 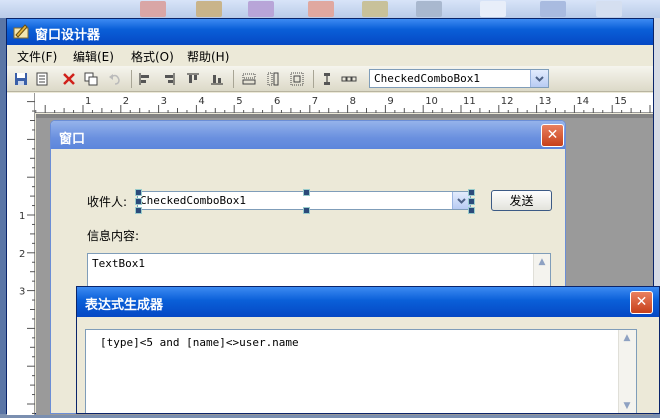 What do you see at coordinates (539, 78) in the screenshot?
I see `chevron-down-icon` at bounding box center [539, 78].